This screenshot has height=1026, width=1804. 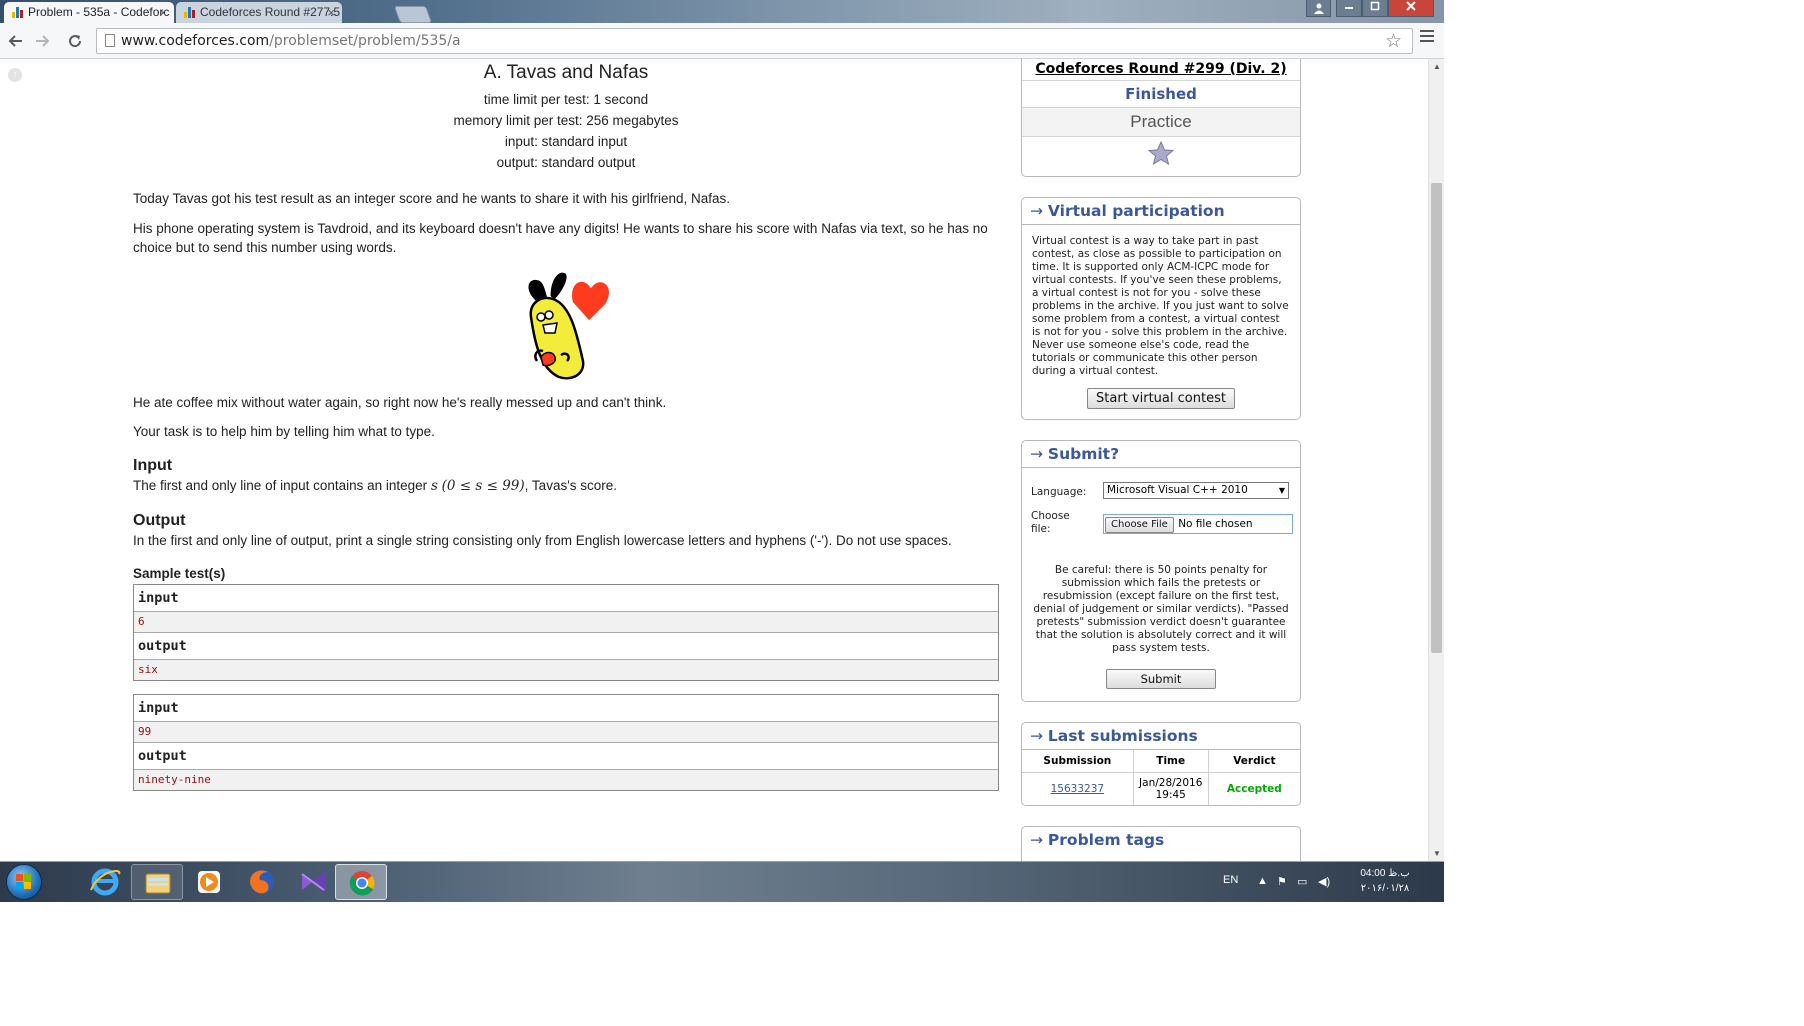 I want to click on choose-file-label: Choose file:, so click(x=1050, y=522).